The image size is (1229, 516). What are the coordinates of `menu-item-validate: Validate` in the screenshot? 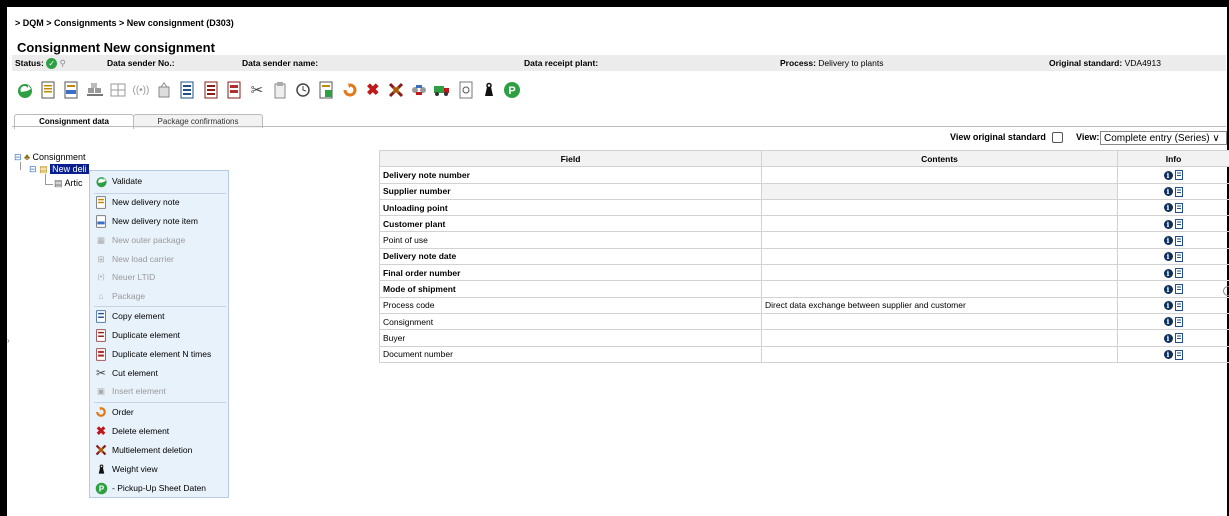 It's located at (118, 181).